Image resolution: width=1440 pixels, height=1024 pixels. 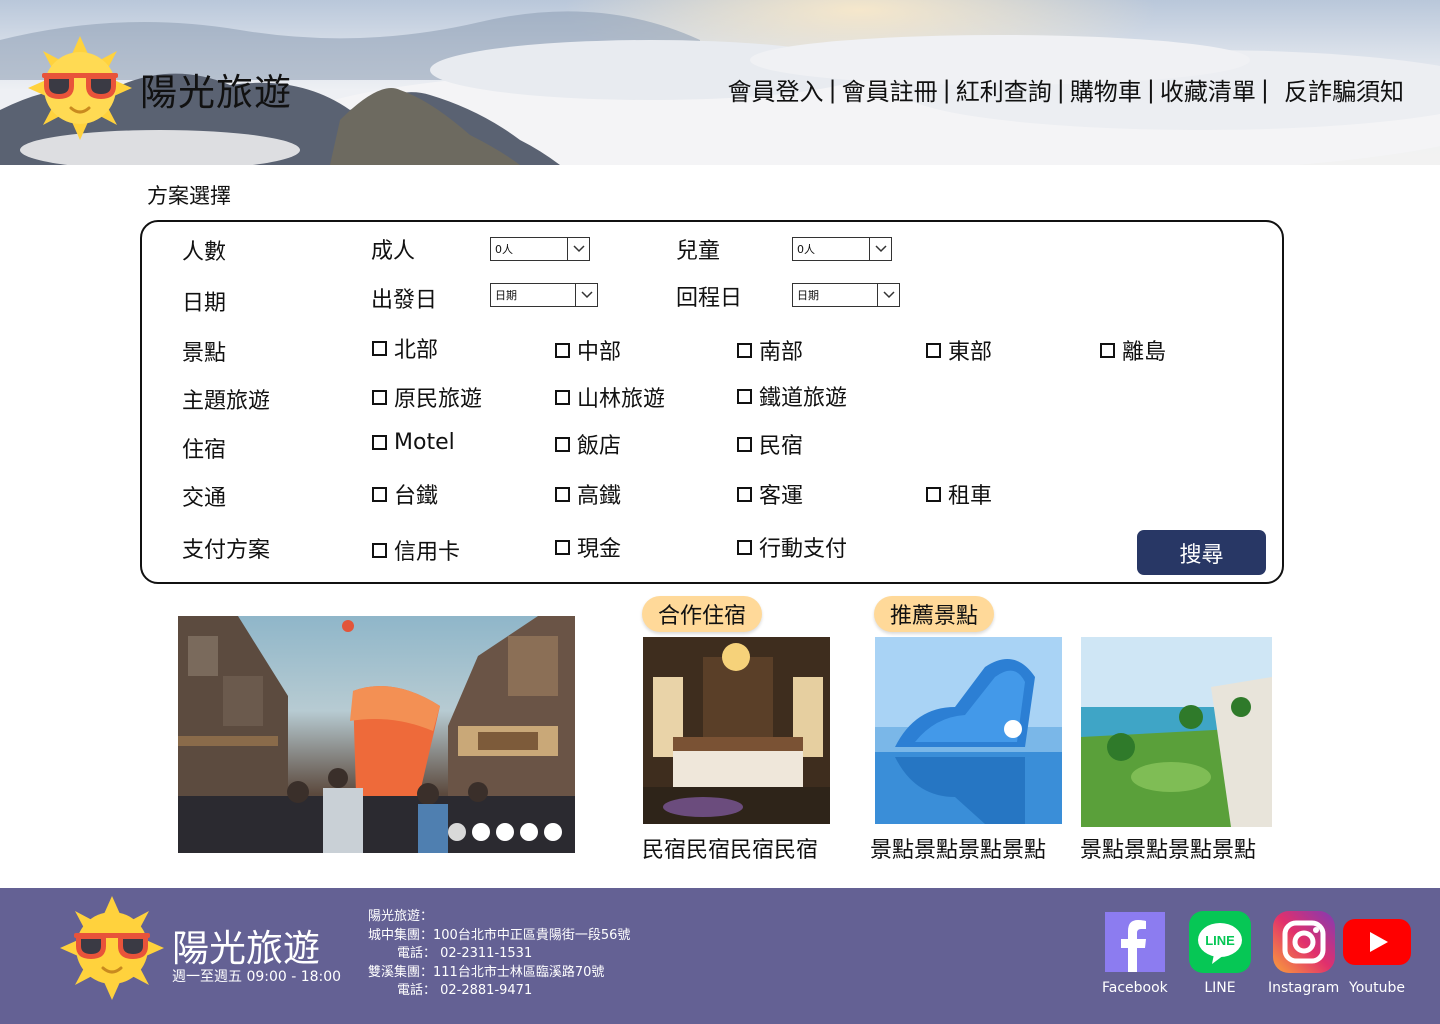 What do you see at coordinates (1304, 942) in the screenshot?
I see `instagram-icon` at bounding box center [1304, 942].